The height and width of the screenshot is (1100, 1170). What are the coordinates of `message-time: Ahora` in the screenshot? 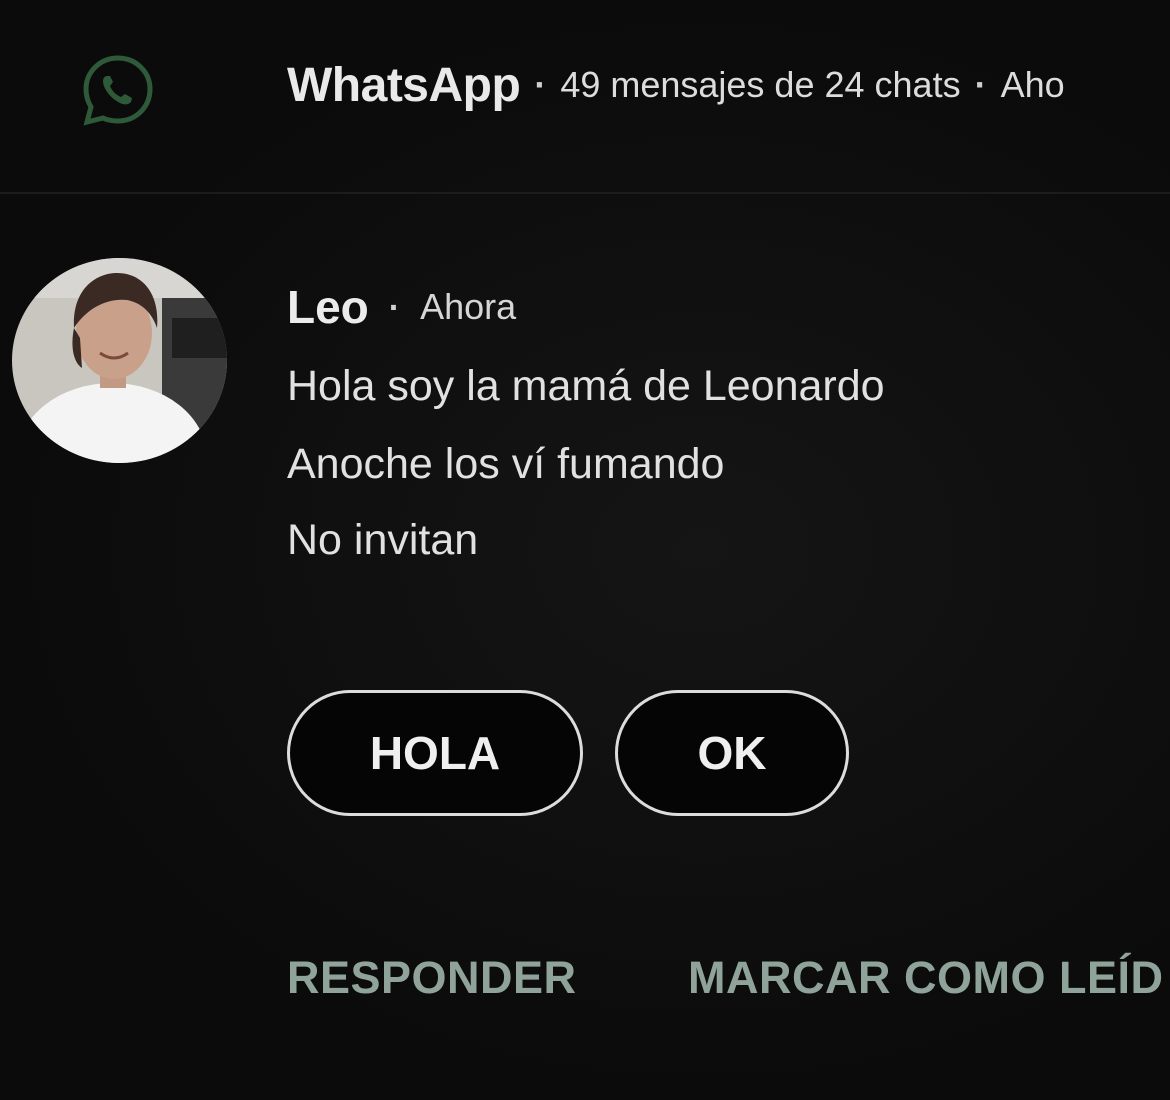 It's located at (468, 306).